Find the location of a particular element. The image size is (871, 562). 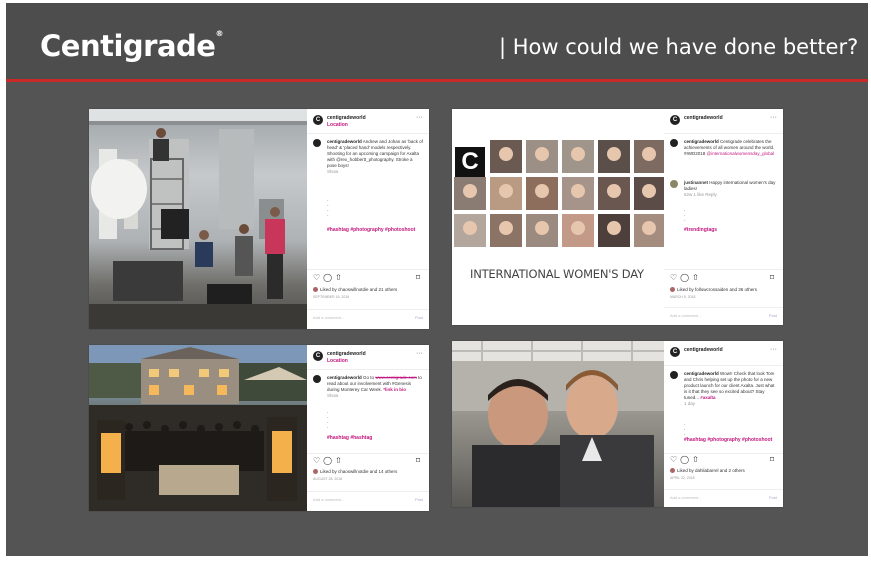

post-date: APRIL 22, 2018 is located at coordinates (682, 478).